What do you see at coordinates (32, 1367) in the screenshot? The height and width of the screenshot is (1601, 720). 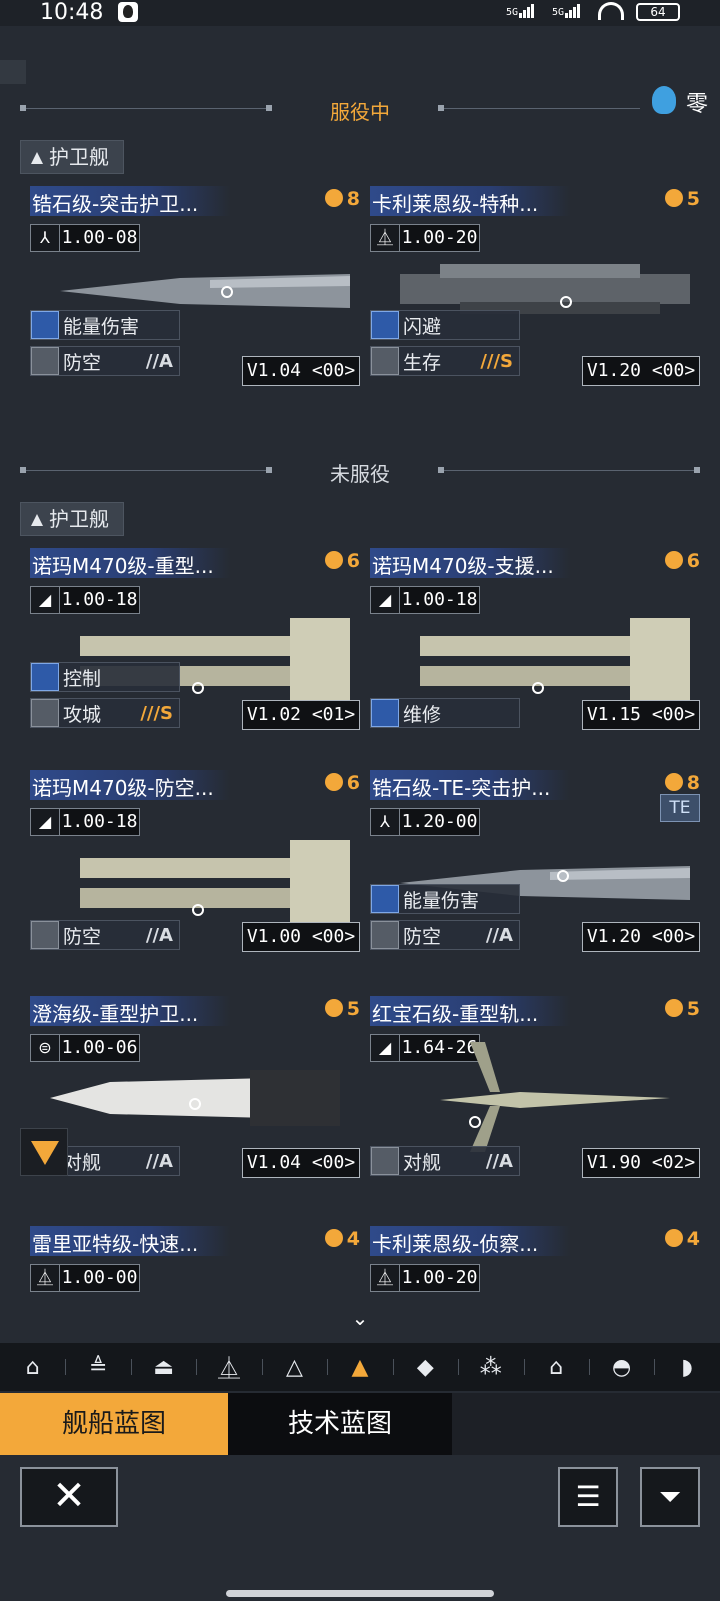 I see `filter-carrier-icon: ⌂` at bounding box center [32, 1367].